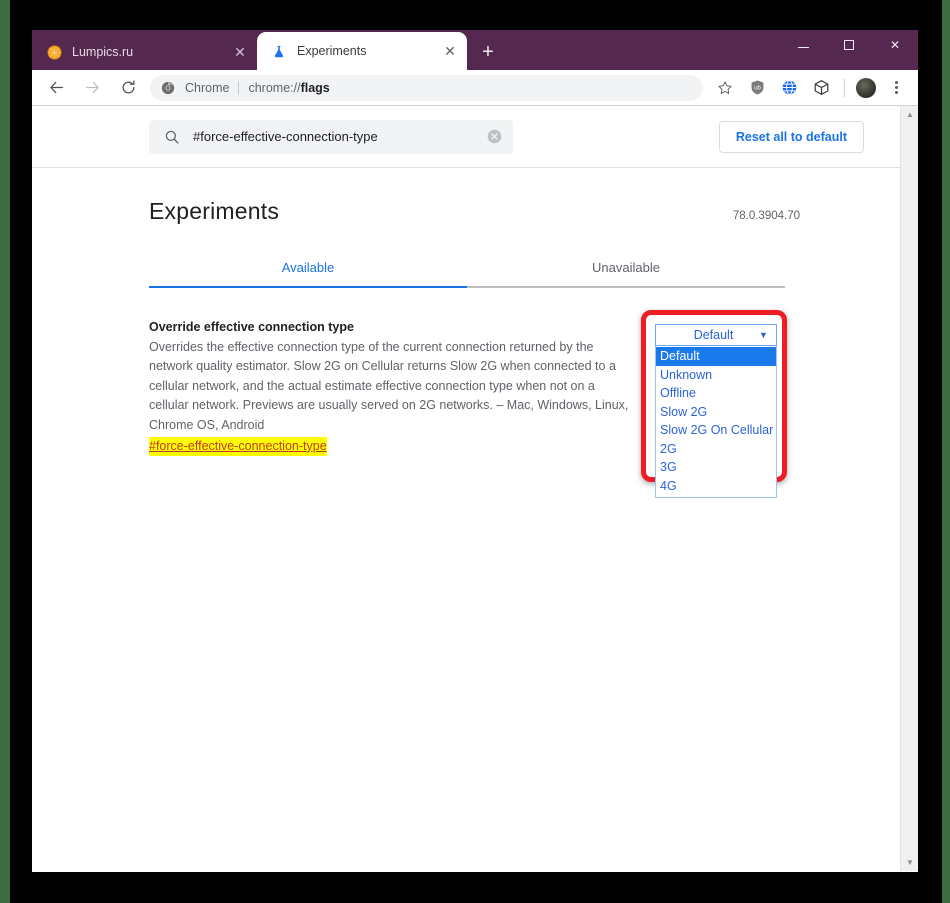 The image size is (950, 903). What do you see at coordinates (54, 52) in the screenshot?
I see `orange-circle-favicon` at bounding box center [54, 52].